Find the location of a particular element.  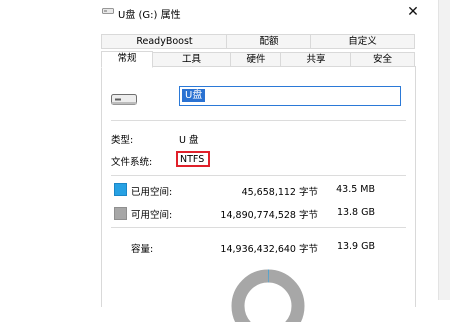

capacity-label: 容量: is located at coordinates (142, 248).